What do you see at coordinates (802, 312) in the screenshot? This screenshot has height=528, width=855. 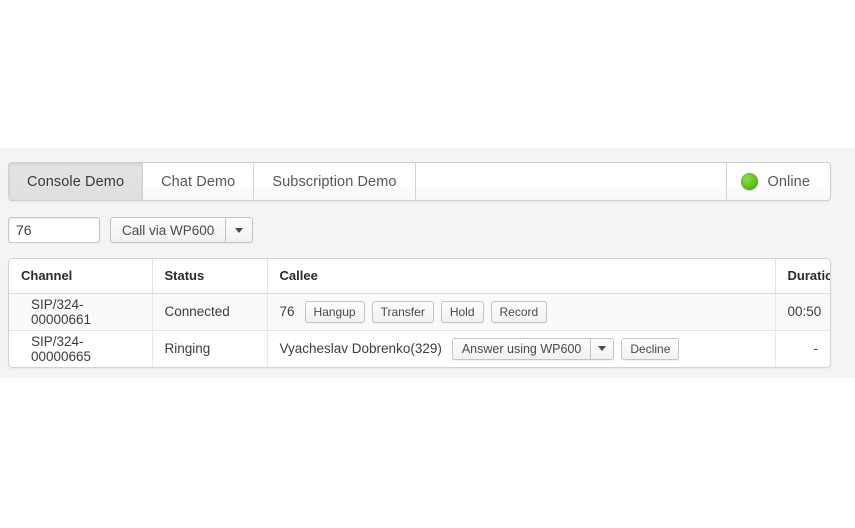 I see `cell-duration: 00:50` at bounding box center [802, 312].